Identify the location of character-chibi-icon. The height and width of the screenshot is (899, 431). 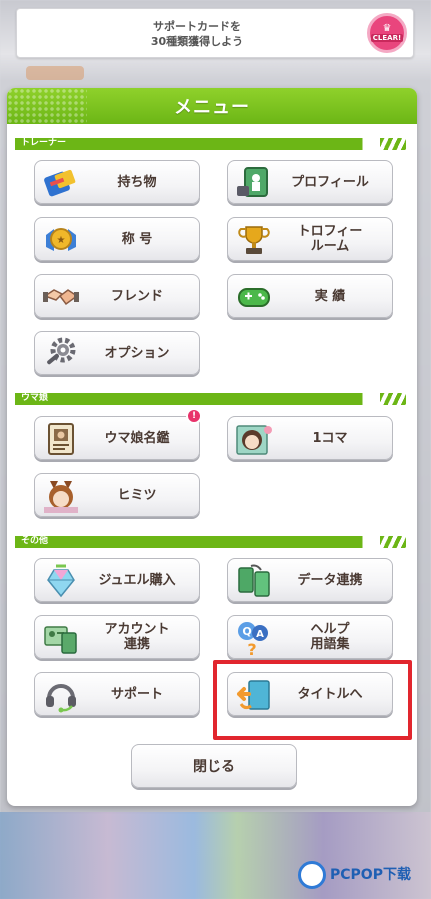
(254, 439).